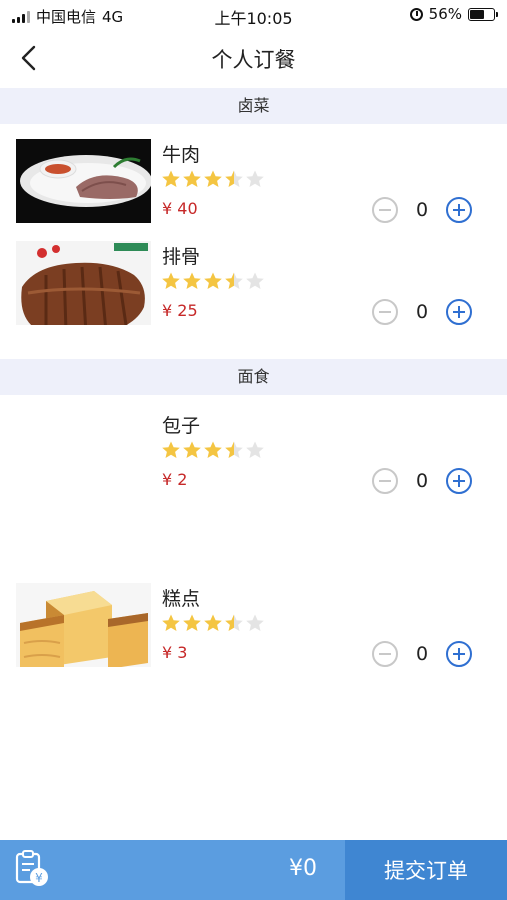  Describe the element at coordinates (181, 599) in the screenshot. I see `item-name: 糕点` at that location.